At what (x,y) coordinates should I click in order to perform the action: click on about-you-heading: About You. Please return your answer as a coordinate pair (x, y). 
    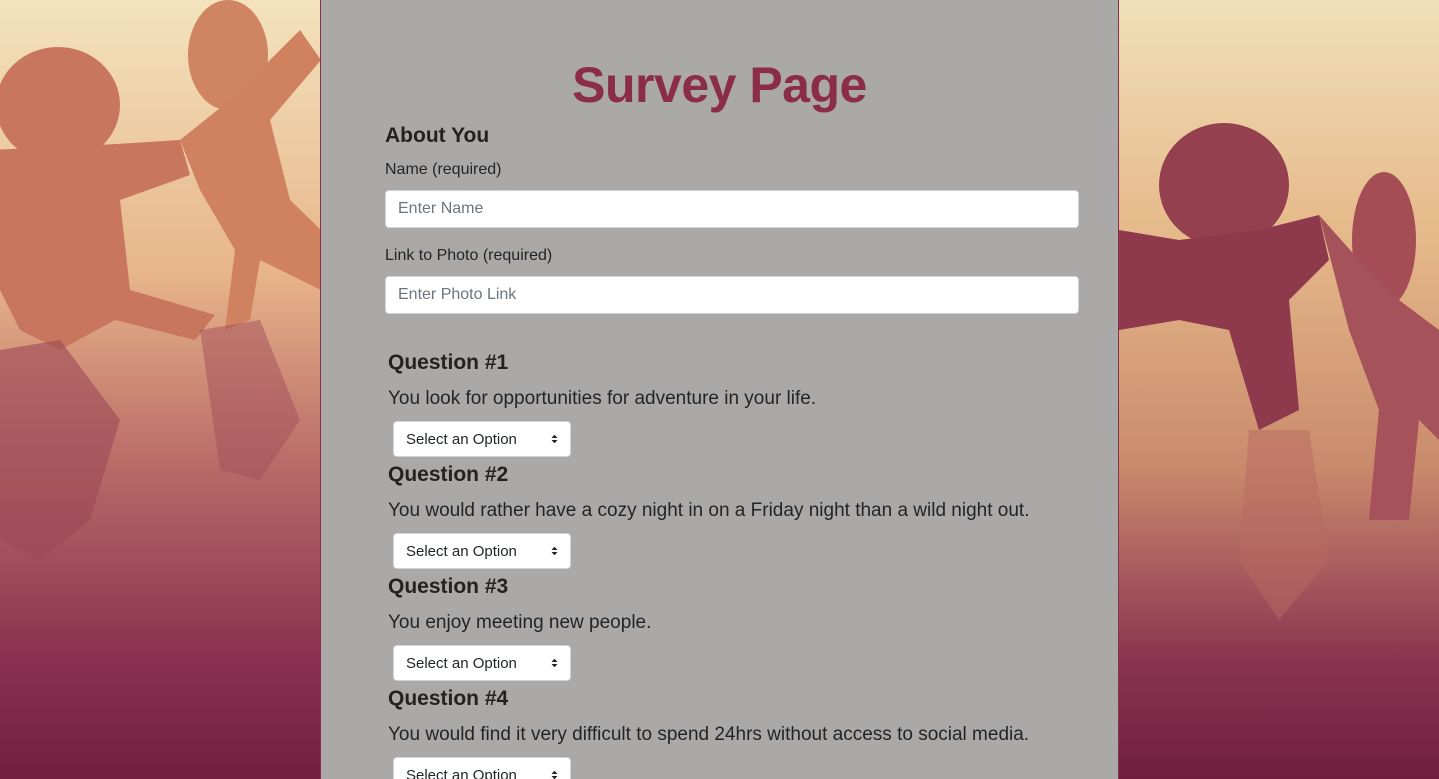
    Looking at the image, I should click on (437, 135).